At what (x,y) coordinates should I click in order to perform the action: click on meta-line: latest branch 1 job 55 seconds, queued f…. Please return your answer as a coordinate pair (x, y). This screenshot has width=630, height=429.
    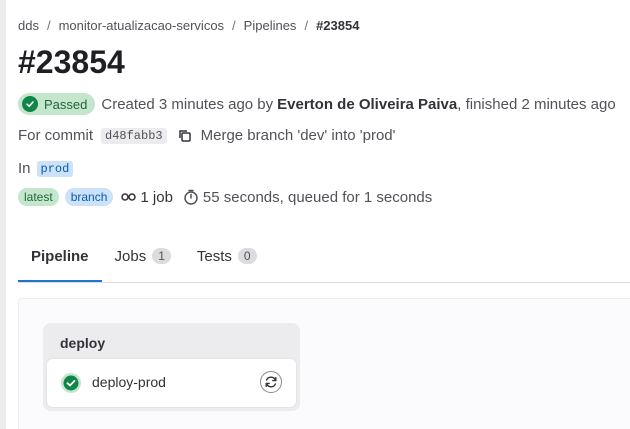
    Looking at the image, I should click on (225, 197).